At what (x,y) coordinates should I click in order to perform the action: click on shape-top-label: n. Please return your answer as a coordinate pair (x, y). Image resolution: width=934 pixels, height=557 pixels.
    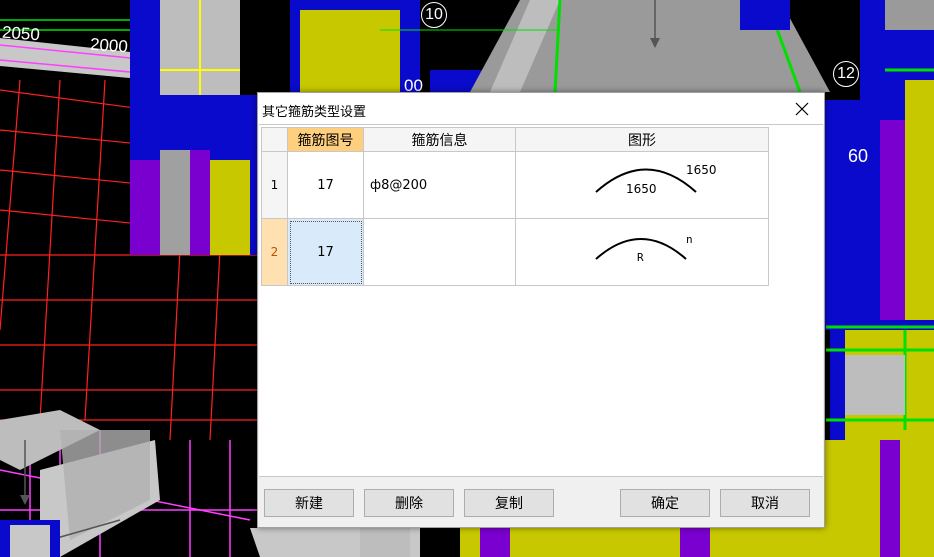
    Looking at the image, I should click on (689, 239).